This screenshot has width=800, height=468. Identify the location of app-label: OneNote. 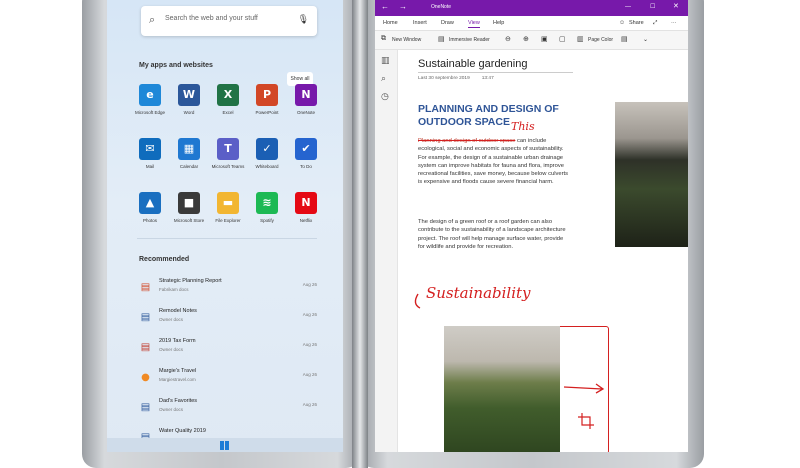
(305, 112).